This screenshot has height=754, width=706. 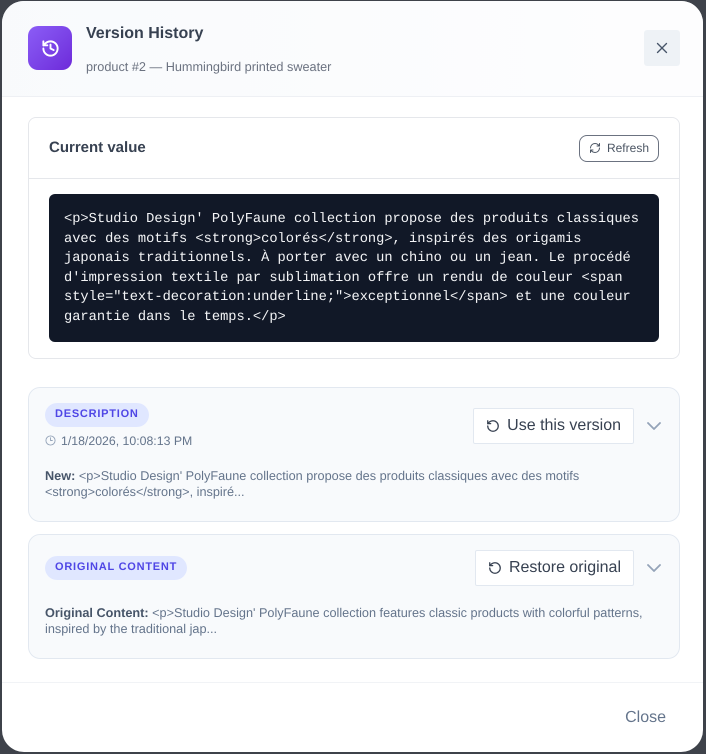 I want to click on restore-version-button: Restore original, so click(x=554, y=568).